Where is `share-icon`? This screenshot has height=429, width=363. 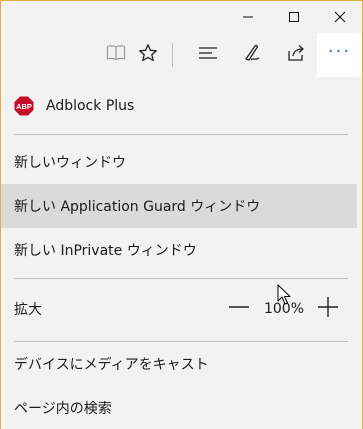
share-icon is located at coordinates (296, 55).